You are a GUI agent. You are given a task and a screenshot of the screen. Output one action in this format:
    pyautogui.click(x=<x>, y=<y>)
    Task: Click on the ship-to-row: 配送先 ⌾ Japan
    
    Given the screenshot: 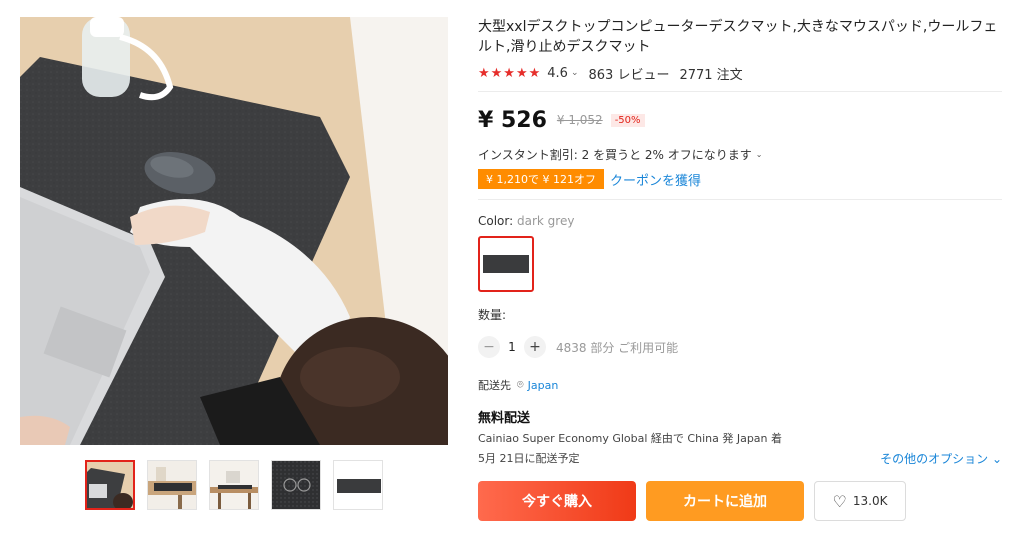 What is the action you would take?
    pyautogui.click(x=740, y=385)
    